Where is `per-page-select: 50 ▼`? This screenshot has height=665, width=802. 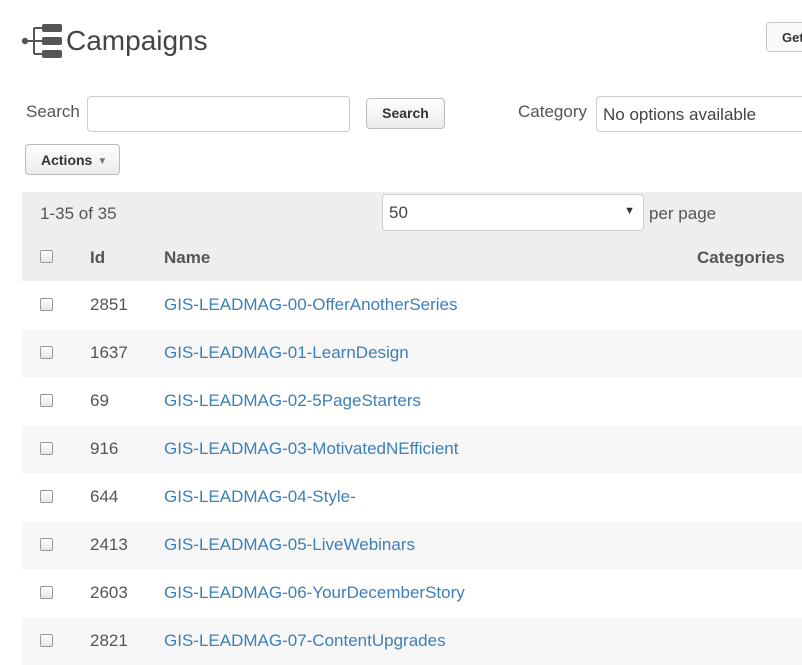
per-page-select: 50 ▼ is located at coordinates (513, 212).